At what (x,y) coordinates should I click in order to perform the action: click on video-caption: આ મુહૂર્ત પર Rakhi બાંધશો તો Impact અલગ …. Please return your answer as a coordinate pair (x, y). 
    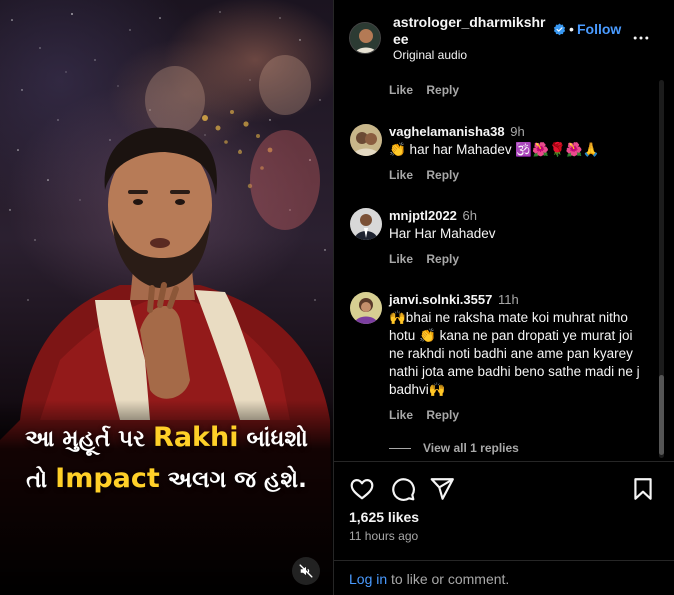
    Looking at the image, I should click on (166, 459).